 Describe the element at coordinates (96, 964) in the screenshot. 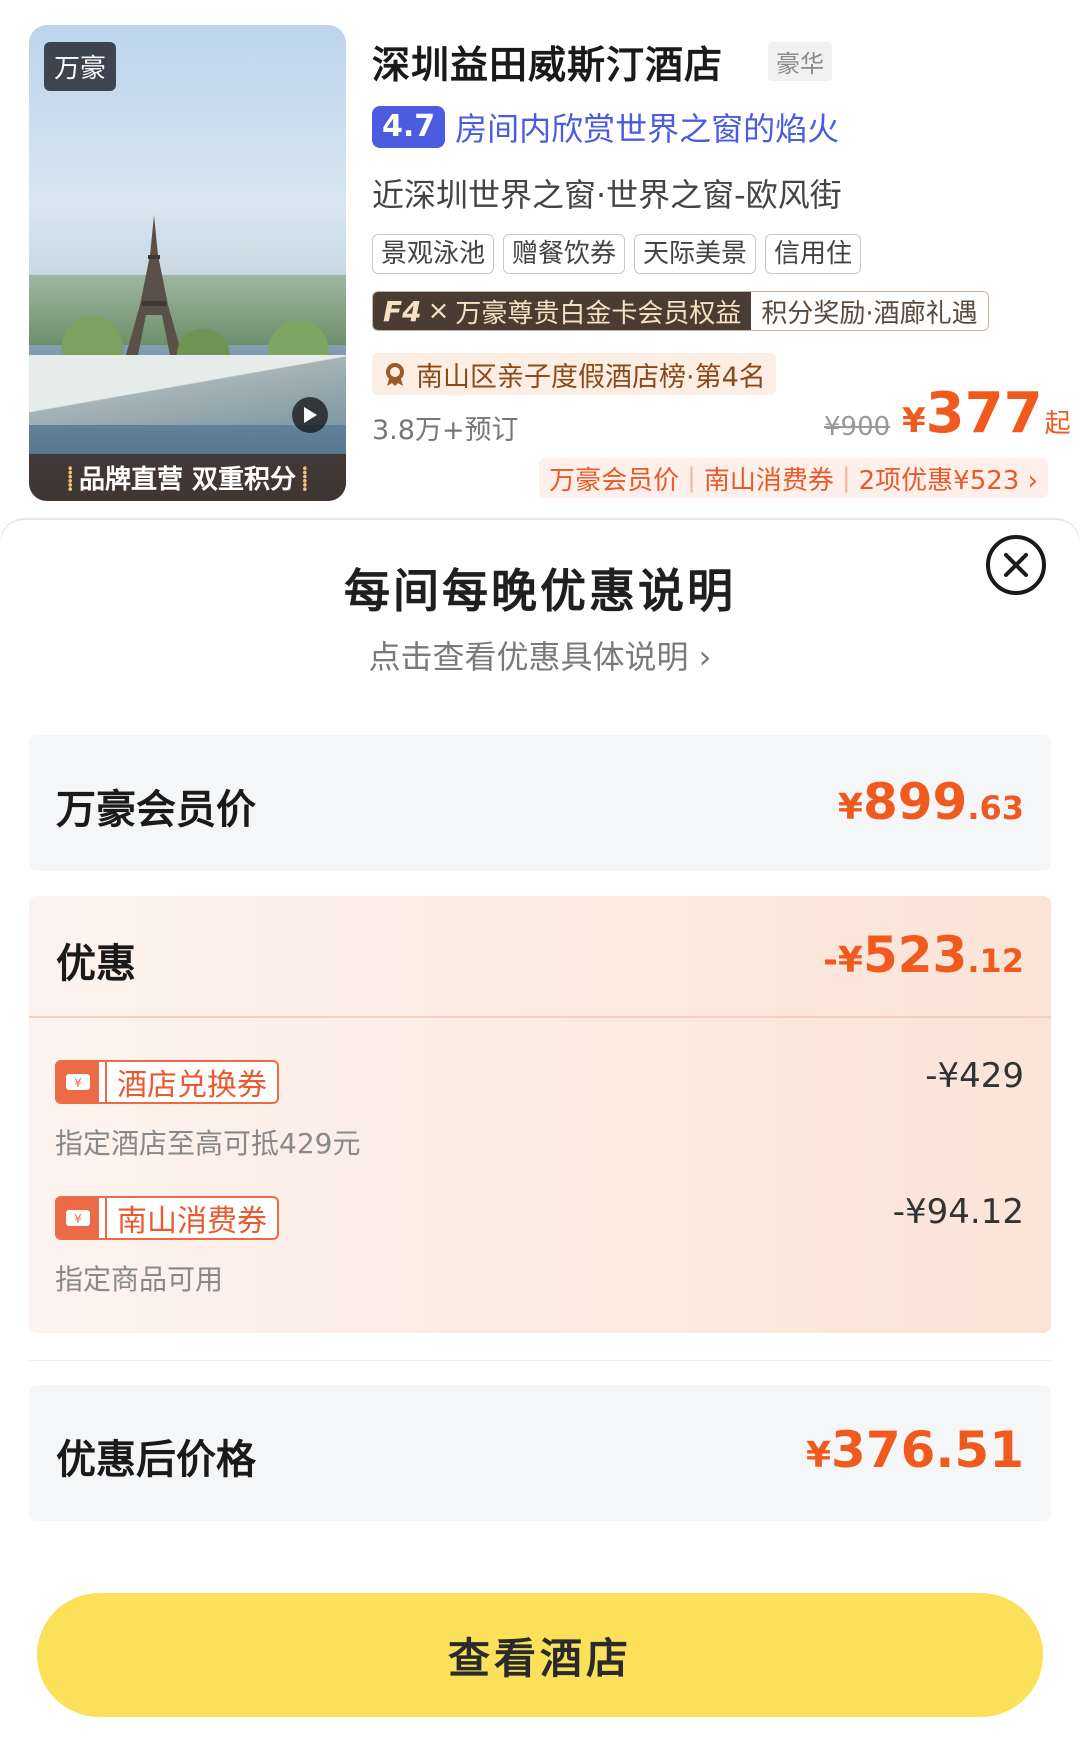

I see `discount-label: 优惠` at that location.